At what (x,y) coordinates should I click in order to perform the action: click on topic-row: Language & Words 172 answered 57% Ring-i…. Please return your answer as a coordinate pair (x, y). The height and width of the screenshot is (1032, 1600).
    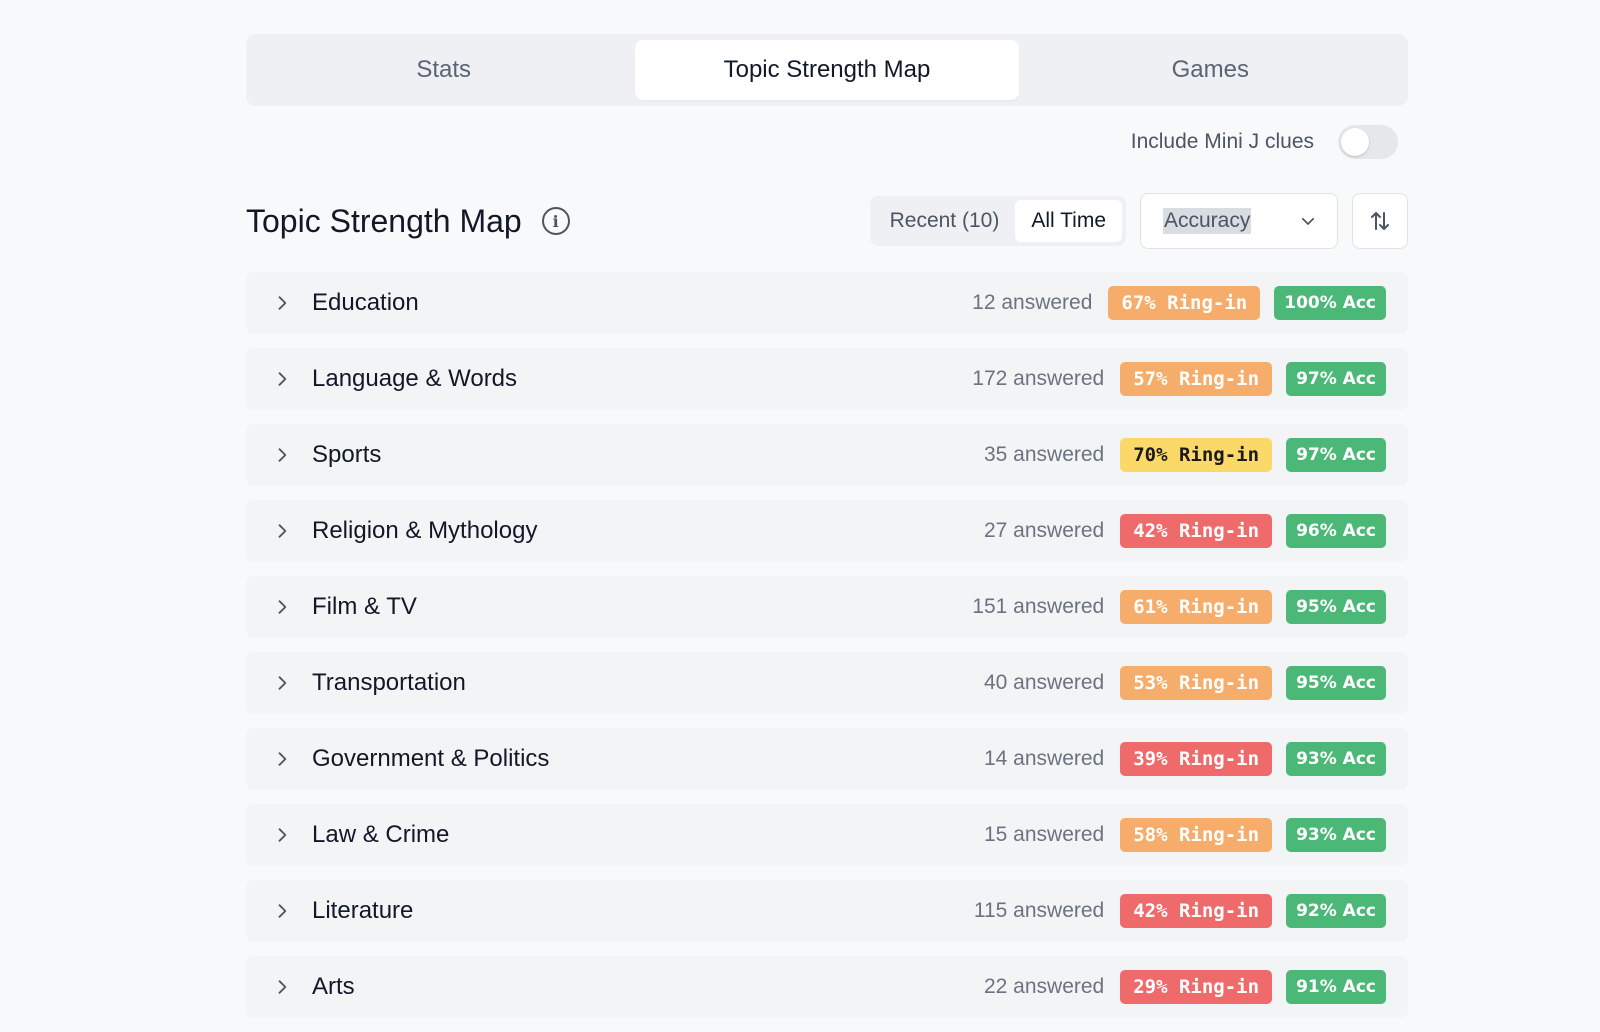
    Looking at the image, I should click on (827, 379).